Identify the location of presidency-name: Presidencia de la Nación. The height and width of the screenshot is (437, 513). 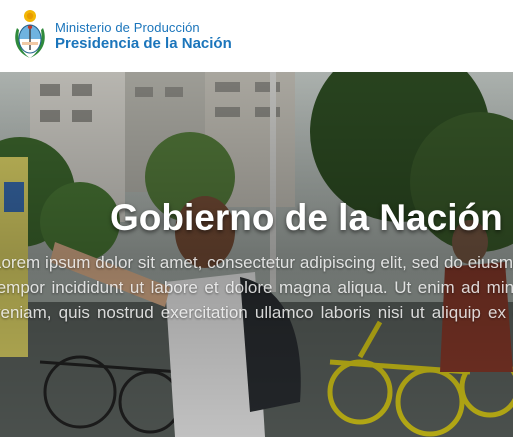
(143, 43).